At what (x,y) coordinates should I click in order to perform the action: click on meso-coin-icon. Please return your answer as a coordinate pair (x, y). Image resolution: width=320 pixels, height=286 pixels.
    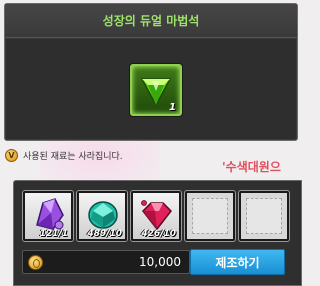
    Looking at the image, I should click on (35, 262).